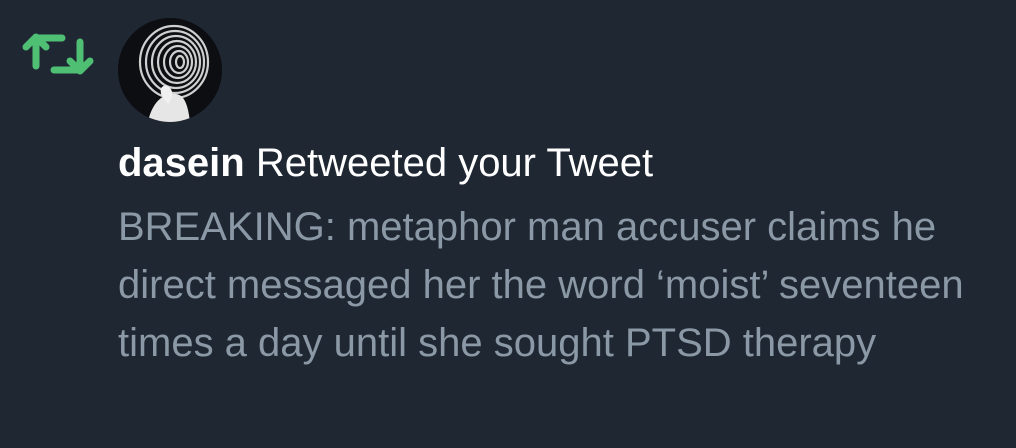 This screenshot has height=448, width=1016. What do you see at coordinates (454, 163) in the screenshot?
I see `action-text: Retweeted your Tweet` at bounding box center [454, 163].